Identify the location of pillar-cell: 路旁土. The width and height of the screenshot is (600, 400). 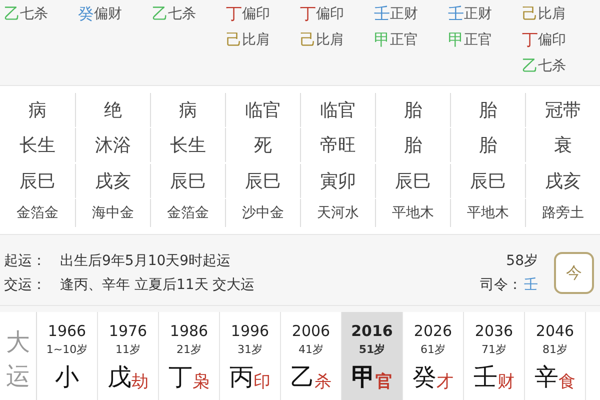
(563, 213).